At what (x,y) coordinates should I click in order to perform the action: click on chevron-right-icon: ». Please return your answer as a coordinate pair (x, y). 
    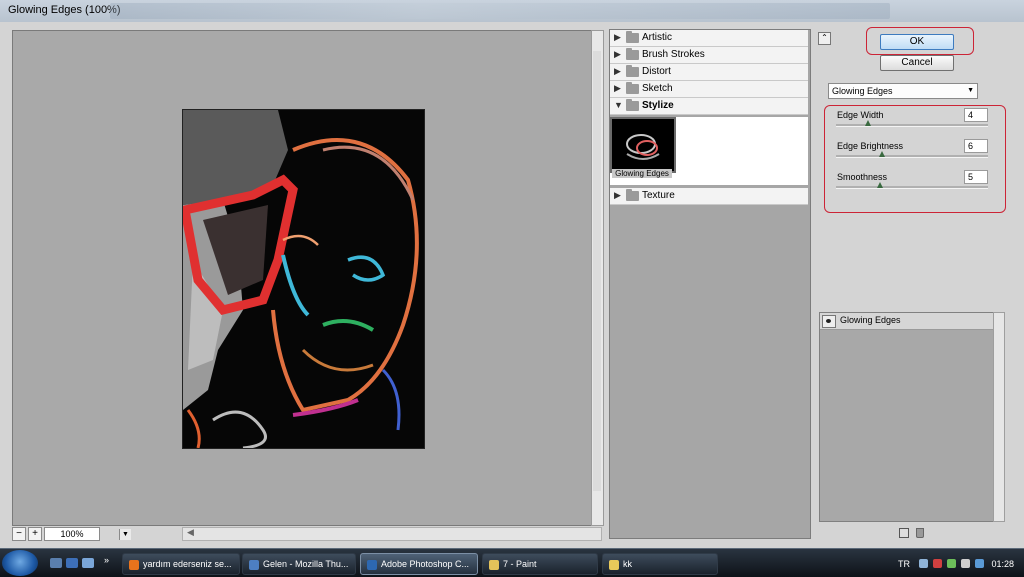
    Looking at the image, I should click on (110, 560).